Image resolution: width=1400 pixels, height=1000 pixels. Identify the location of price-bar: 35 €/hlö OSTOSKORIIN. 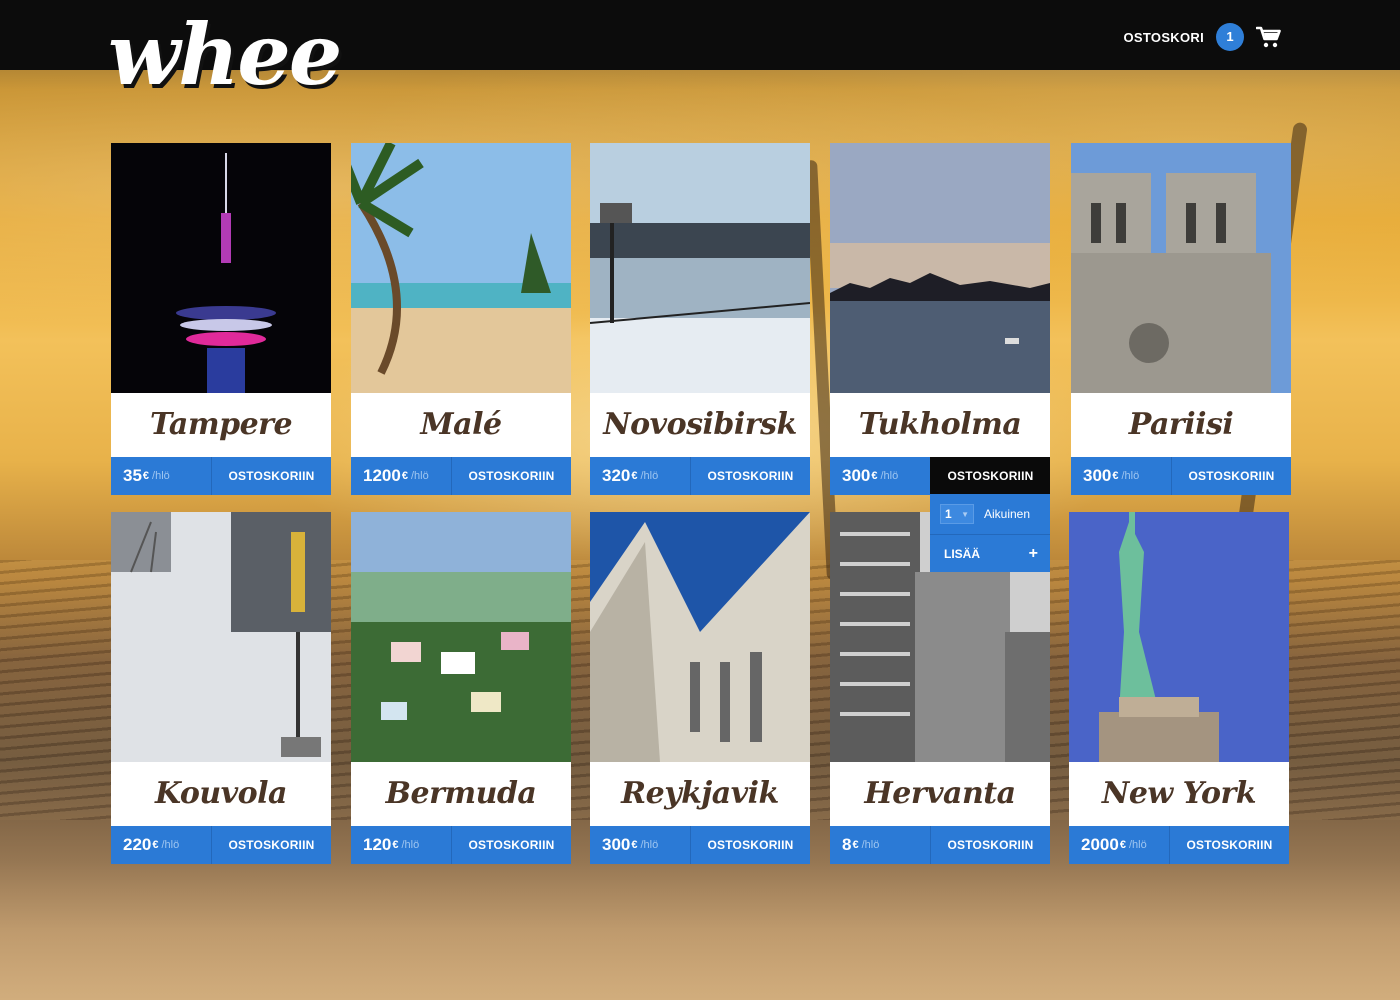
(221, 476).